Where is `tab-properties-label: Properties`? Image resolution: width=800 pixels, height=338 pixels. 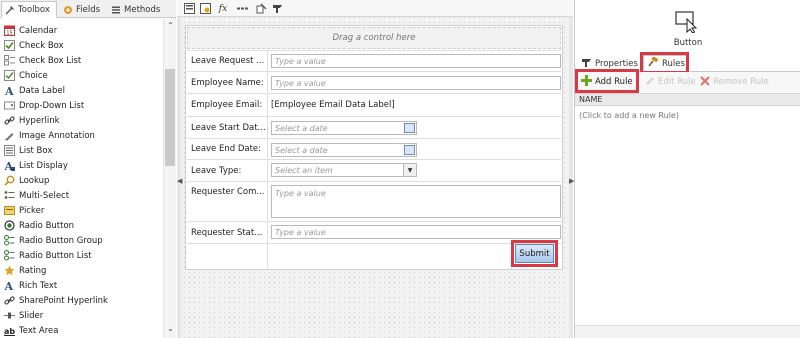 tab-properties-label: Properties is located at coordinates (616, 63).